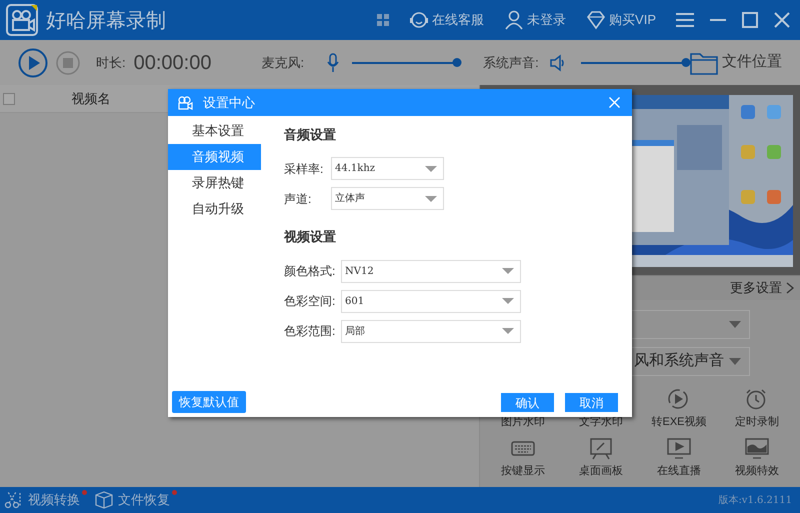  Describe the element at coordinates (282, 63) in the screenshot. I see `mic-label: 麦克风:` at that location.